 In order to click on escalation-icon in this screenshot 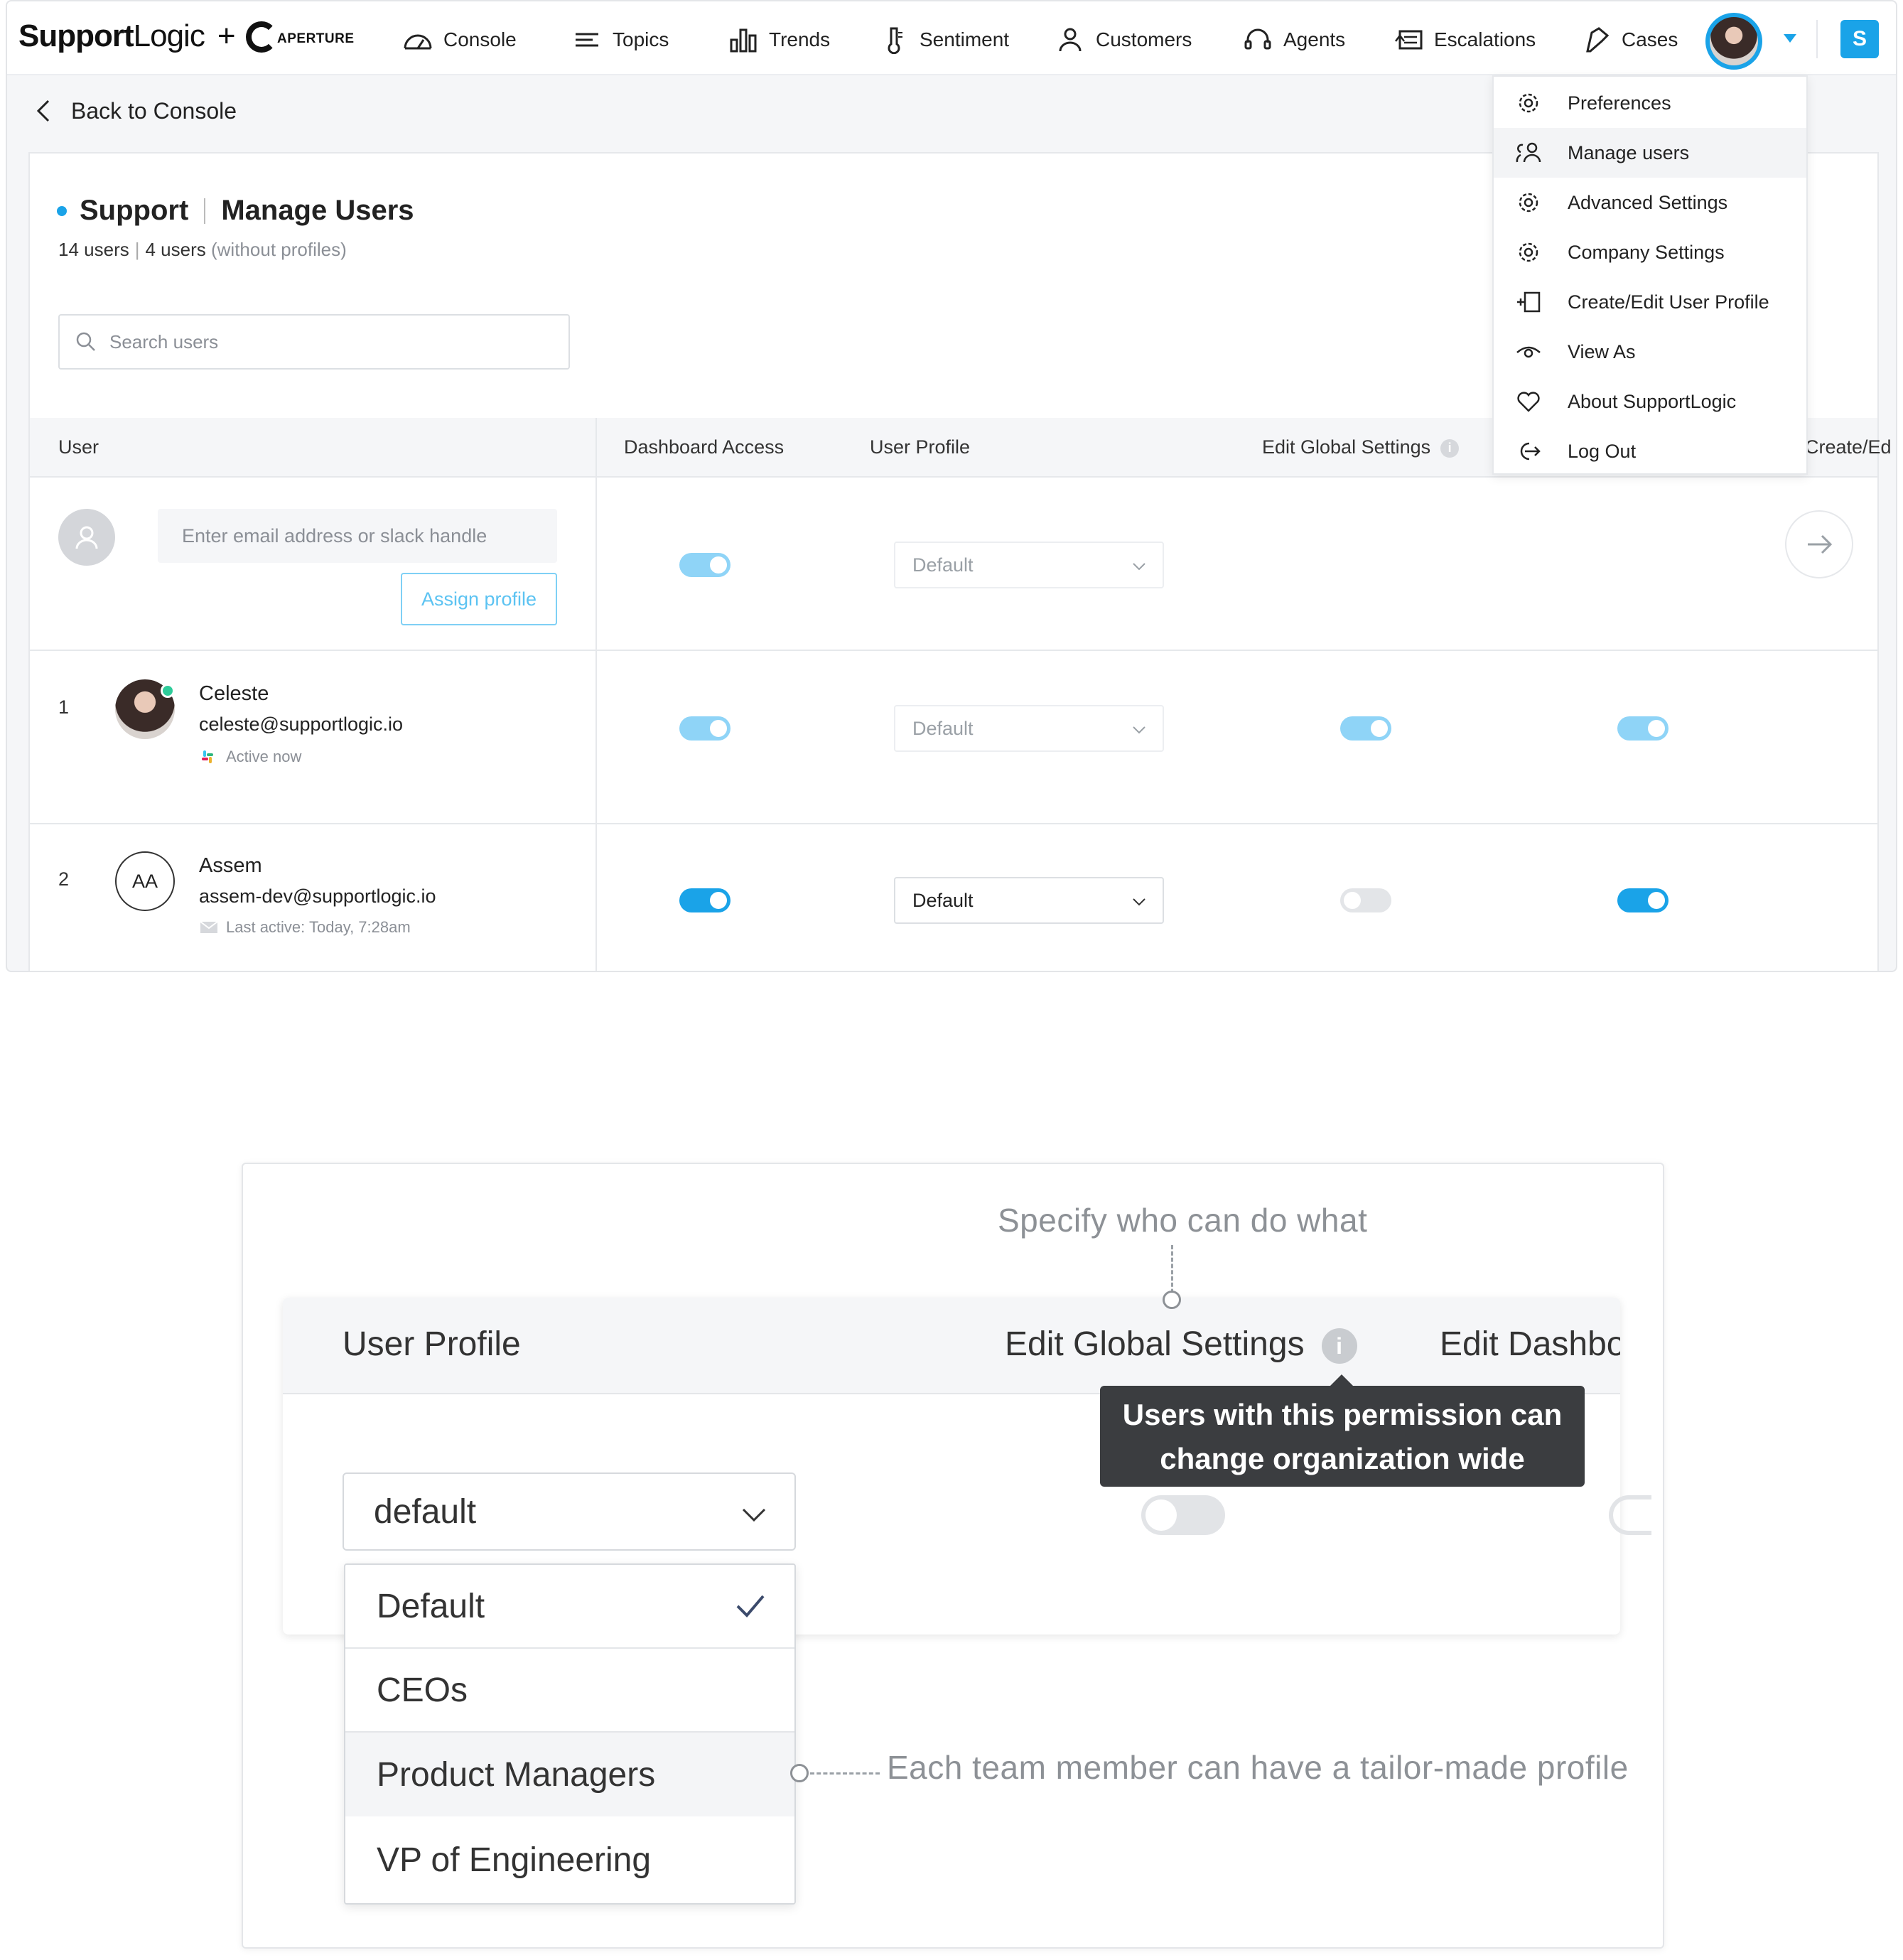, I will do `click(1409, 40)`.